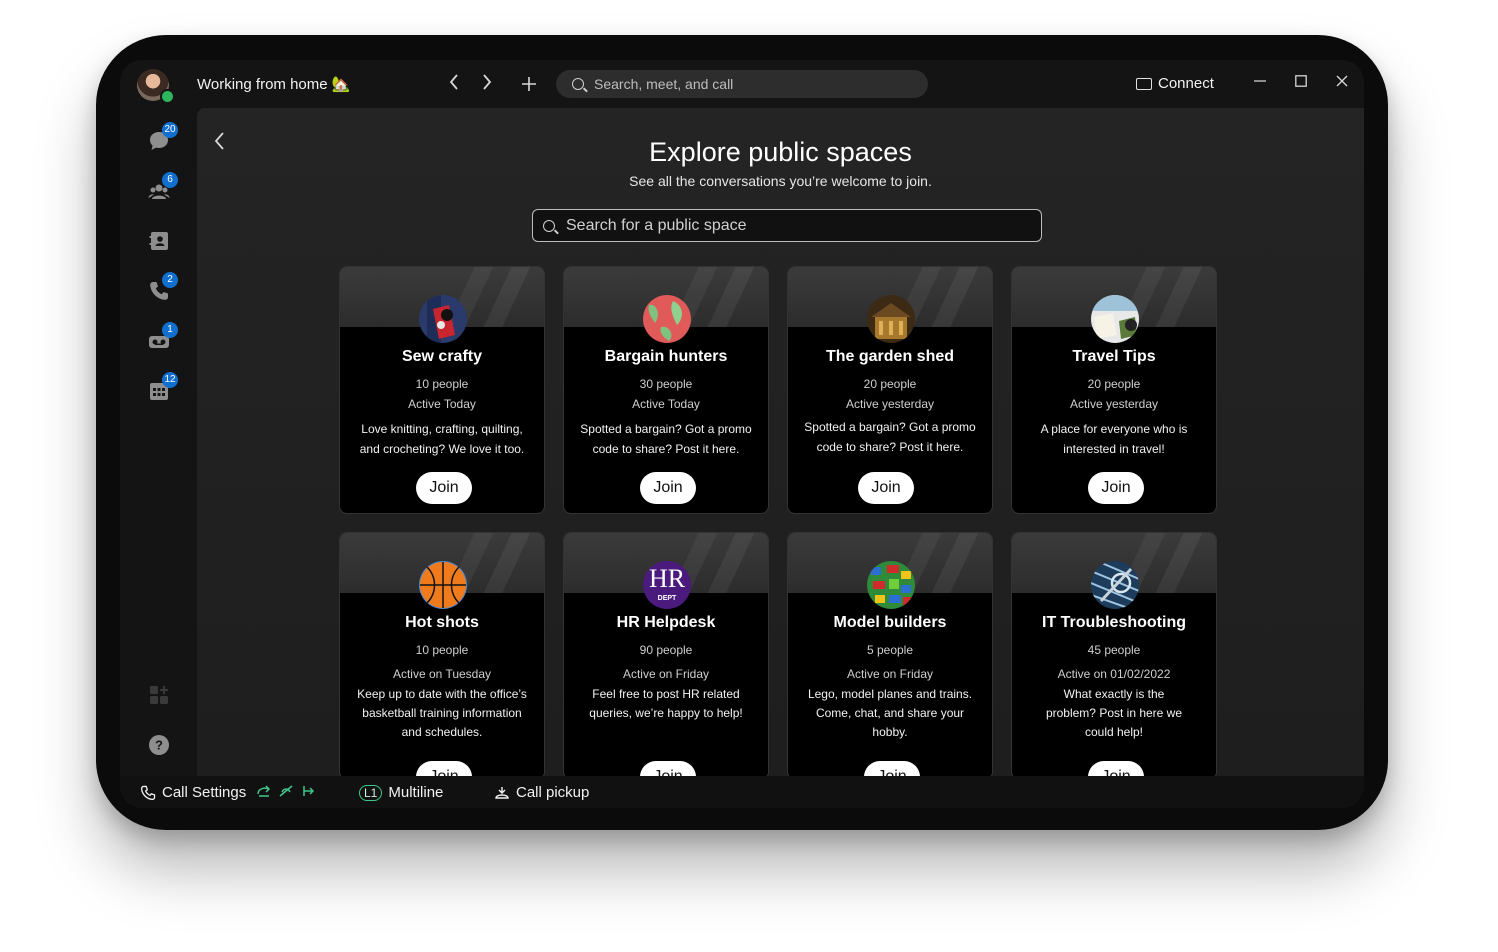  I want to click on plus-icon, so click(529, 85).